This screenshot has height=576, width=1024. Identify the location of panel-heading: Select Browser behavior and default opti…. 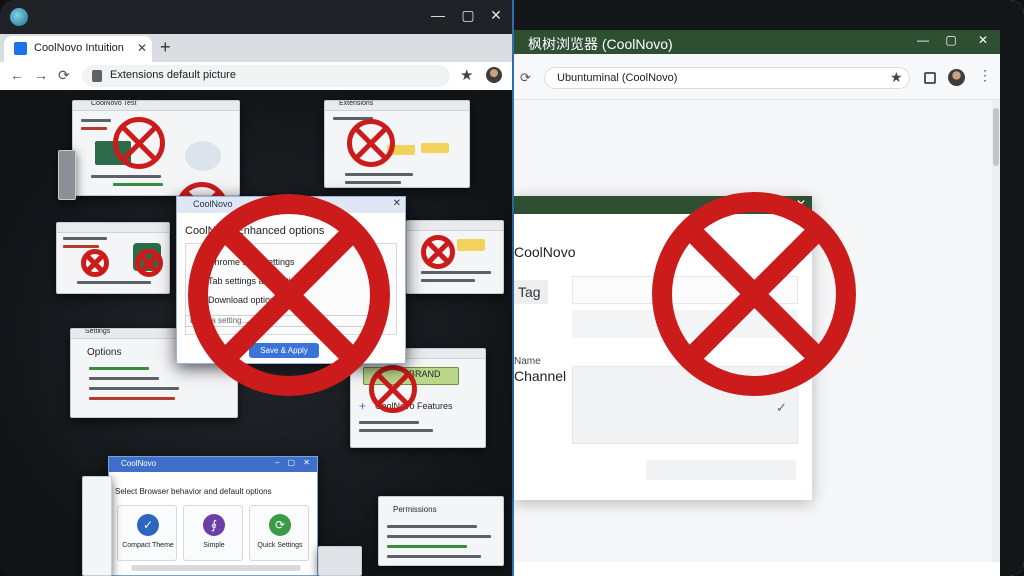
(193, 491).